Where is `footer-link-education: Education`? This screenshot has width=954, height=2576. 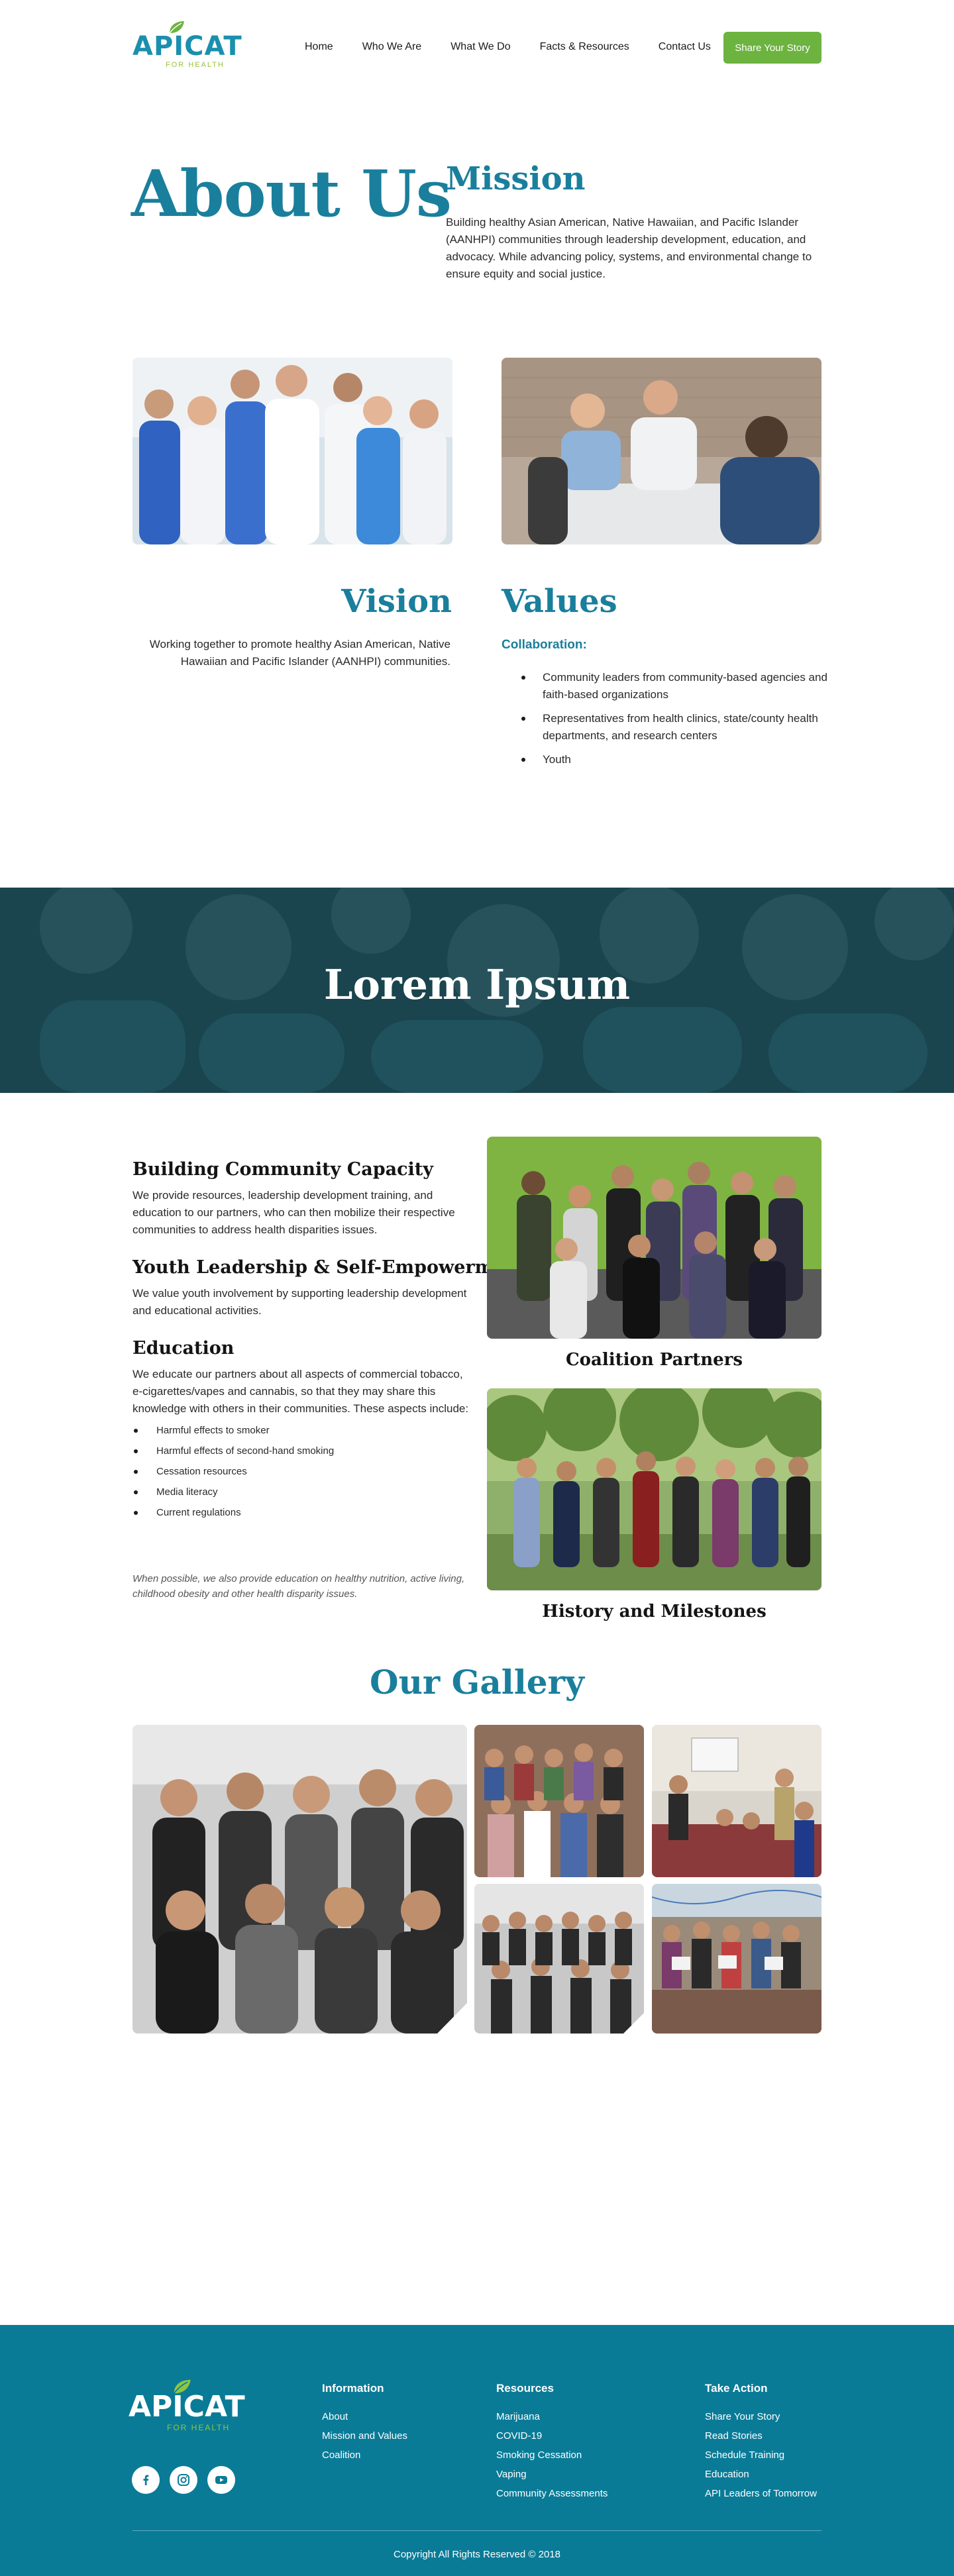 footer-link-education: Education is located at coordinates (761, 2474).